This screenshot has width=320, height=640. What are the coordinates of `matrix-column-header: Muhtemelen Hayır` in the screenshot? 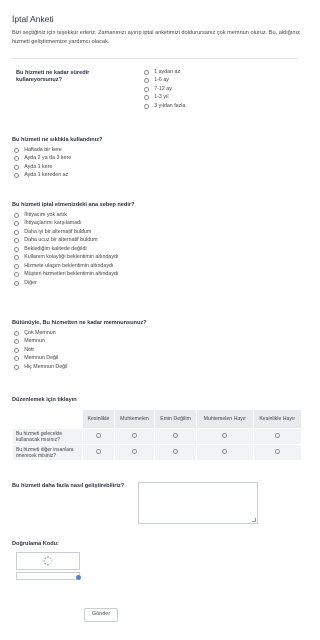 It's located at (225, 419).